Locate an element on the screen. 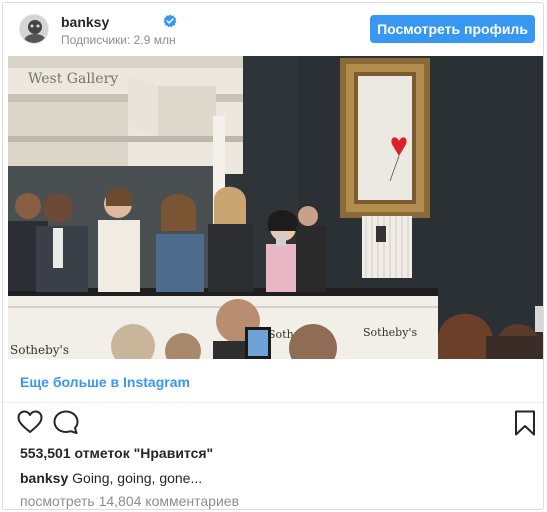  more-on-instagram-link: Еще больше в Instagram is located at coordinates (105, 382).